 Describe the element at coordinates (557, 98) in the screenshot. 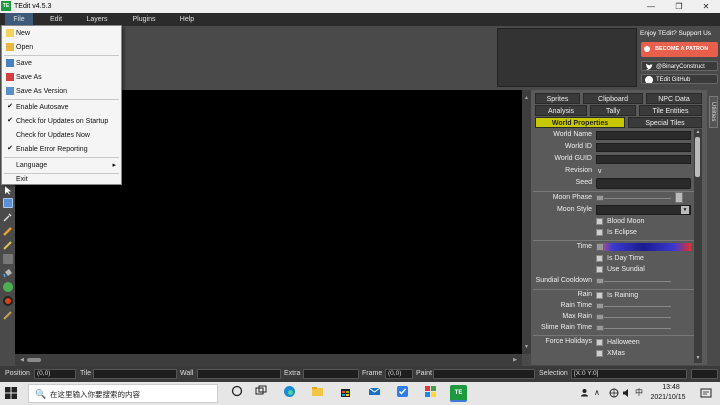

I see `tab-sprites: Sprites` at that location.